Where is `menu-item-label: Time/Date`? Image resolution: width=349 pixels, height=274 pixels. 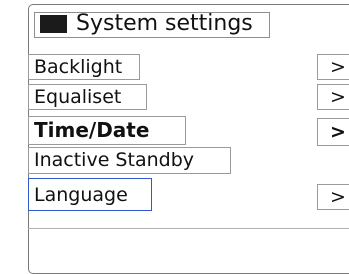
menu-item-label: Time/Date is located at coordinates (92, 130).